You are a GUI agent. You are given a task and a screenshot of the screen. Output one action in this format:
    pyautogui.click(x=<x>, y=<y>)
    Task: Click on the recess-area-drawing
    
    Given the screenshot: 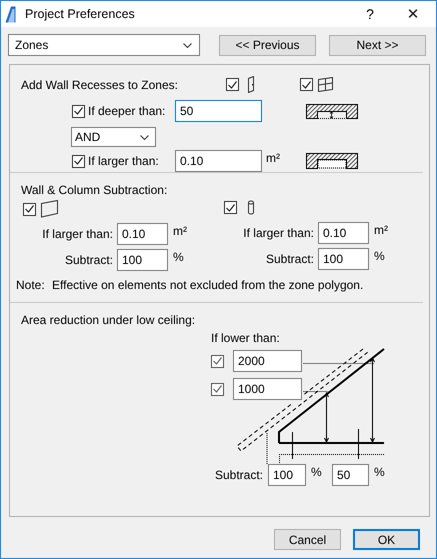 What is the action you would take?
    pyautogui.click(x=332, y=161)
    